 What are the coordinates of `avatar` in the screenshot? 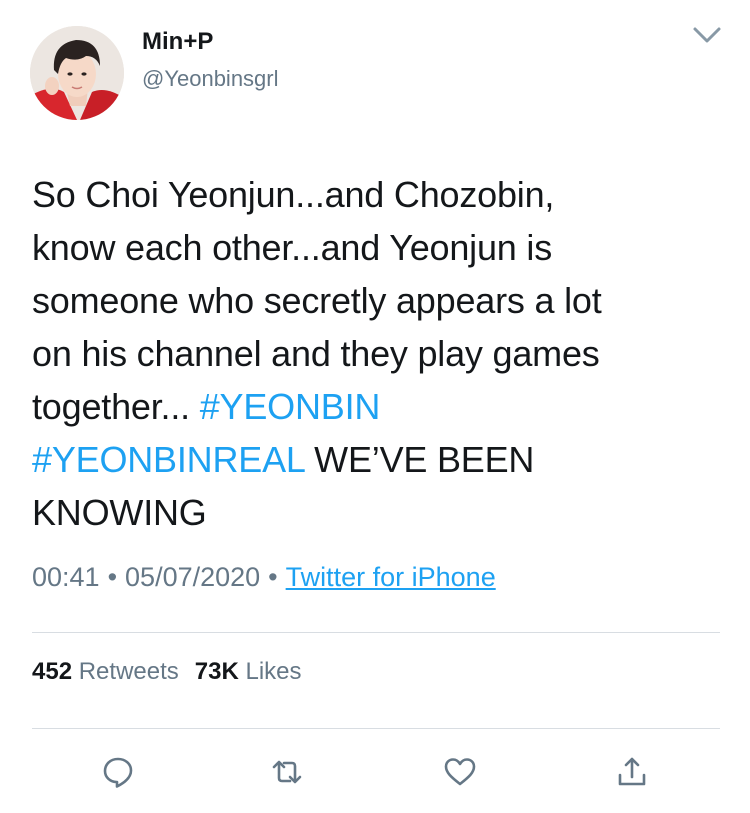 It's located at (77, 73).